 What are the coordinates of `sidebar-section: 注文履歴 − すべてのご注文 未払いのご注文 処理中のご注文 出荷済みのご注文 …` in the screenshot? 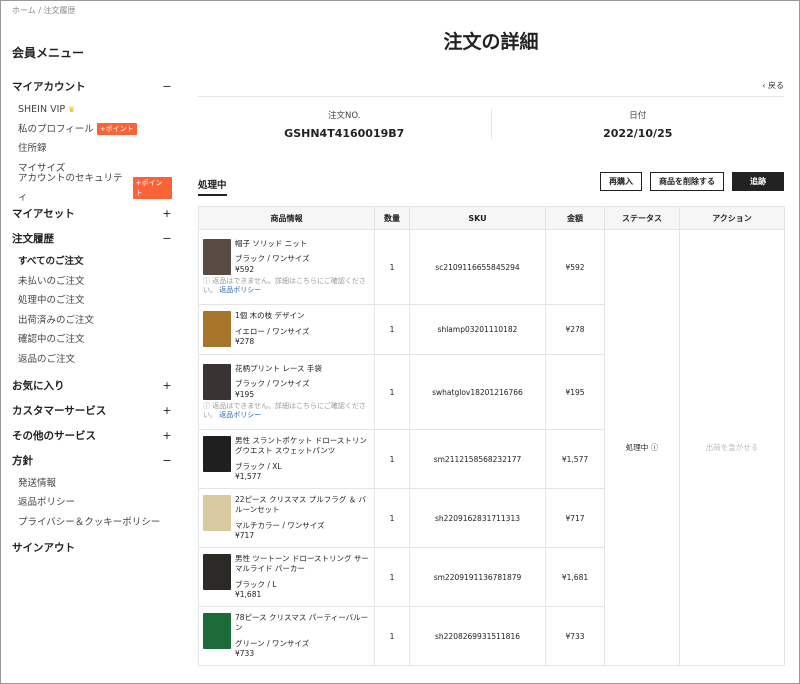 It's located at (92, 299).